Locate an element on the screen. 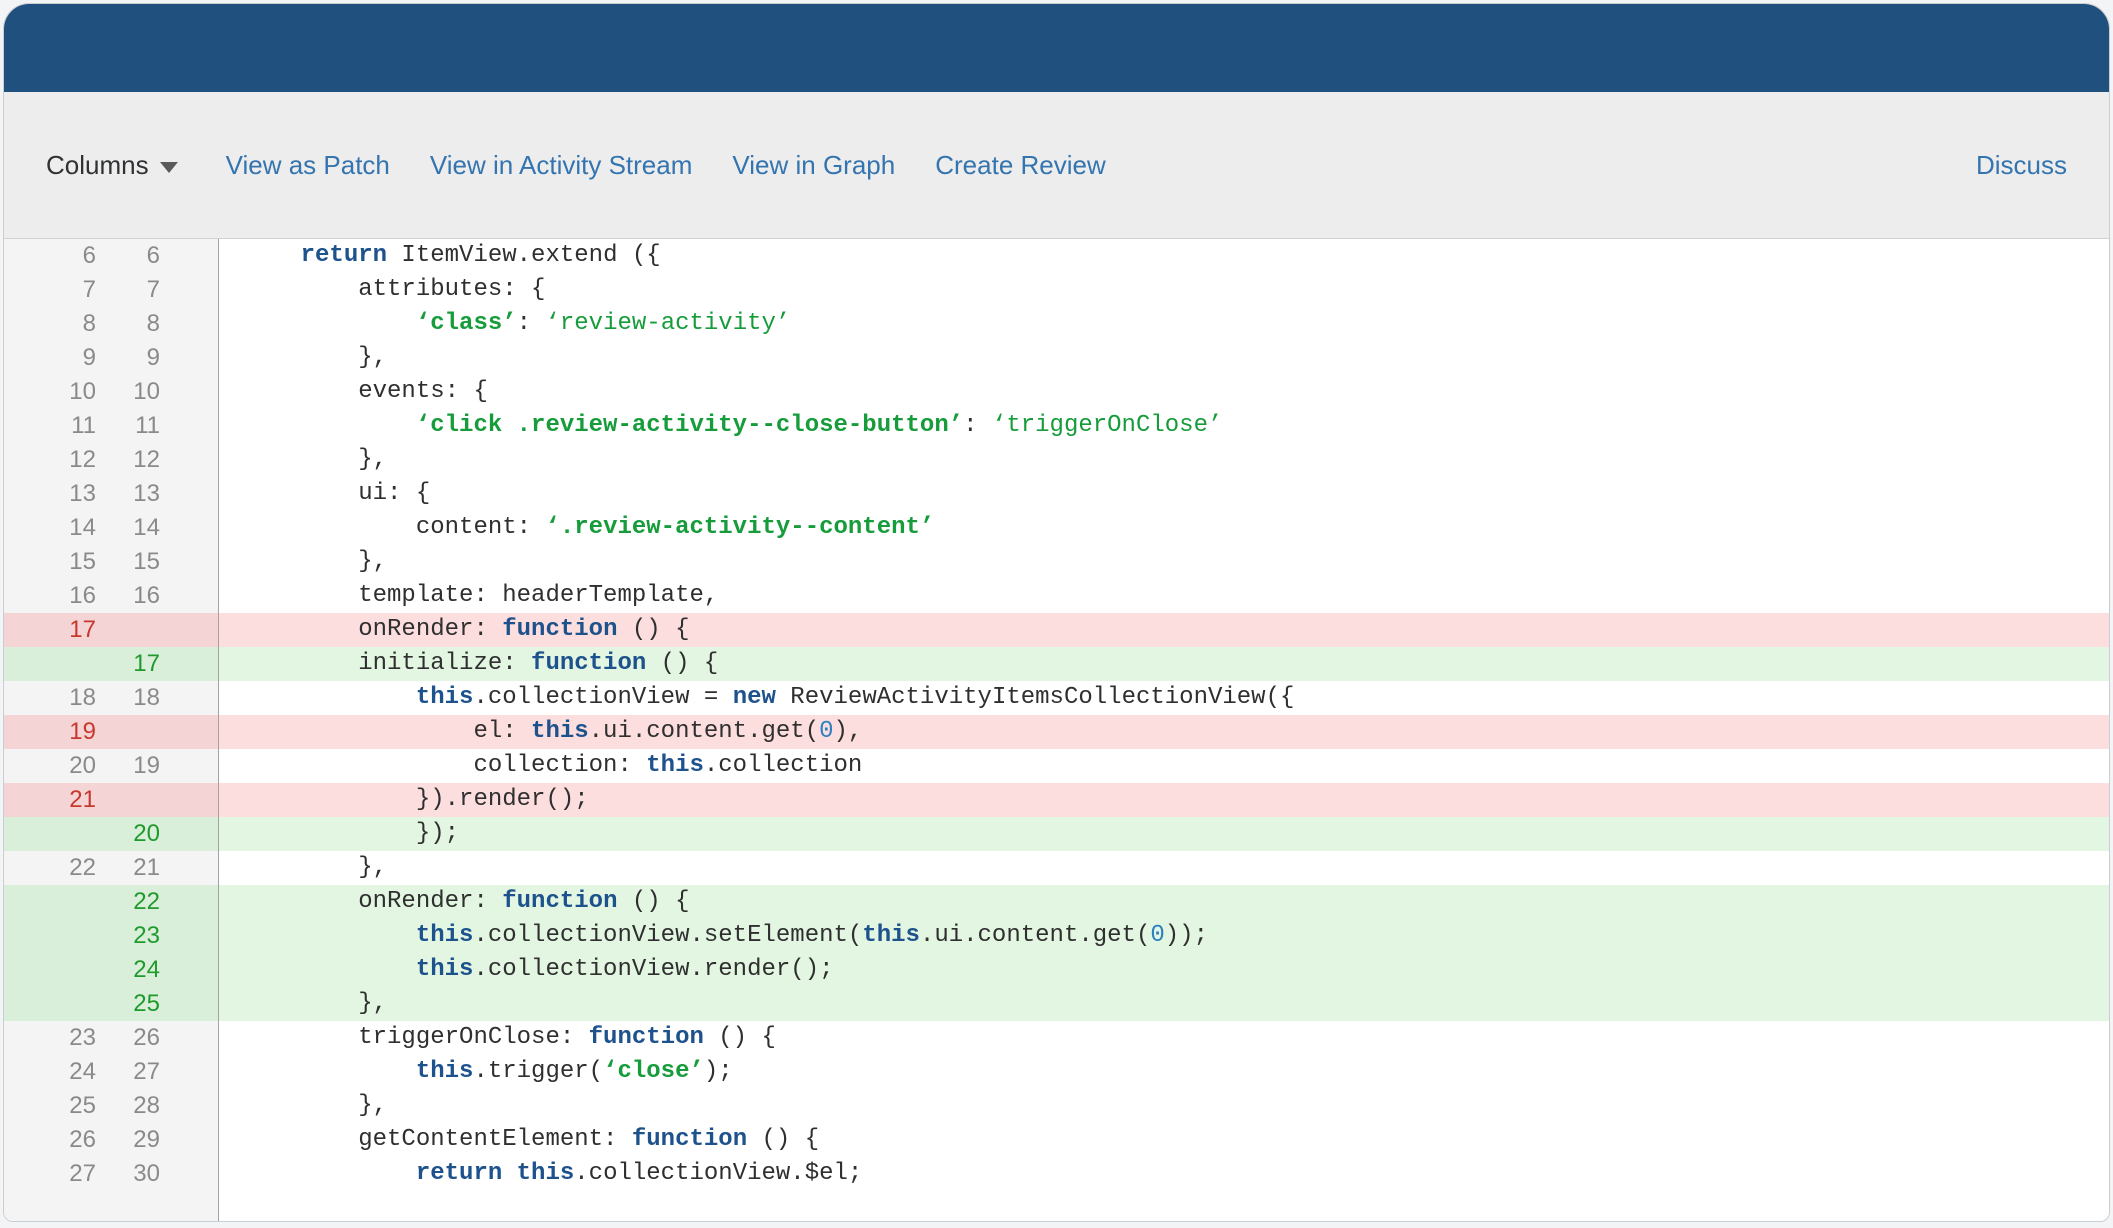  view-in-graph-link: View in Graph is located at coordinates (813, 165).